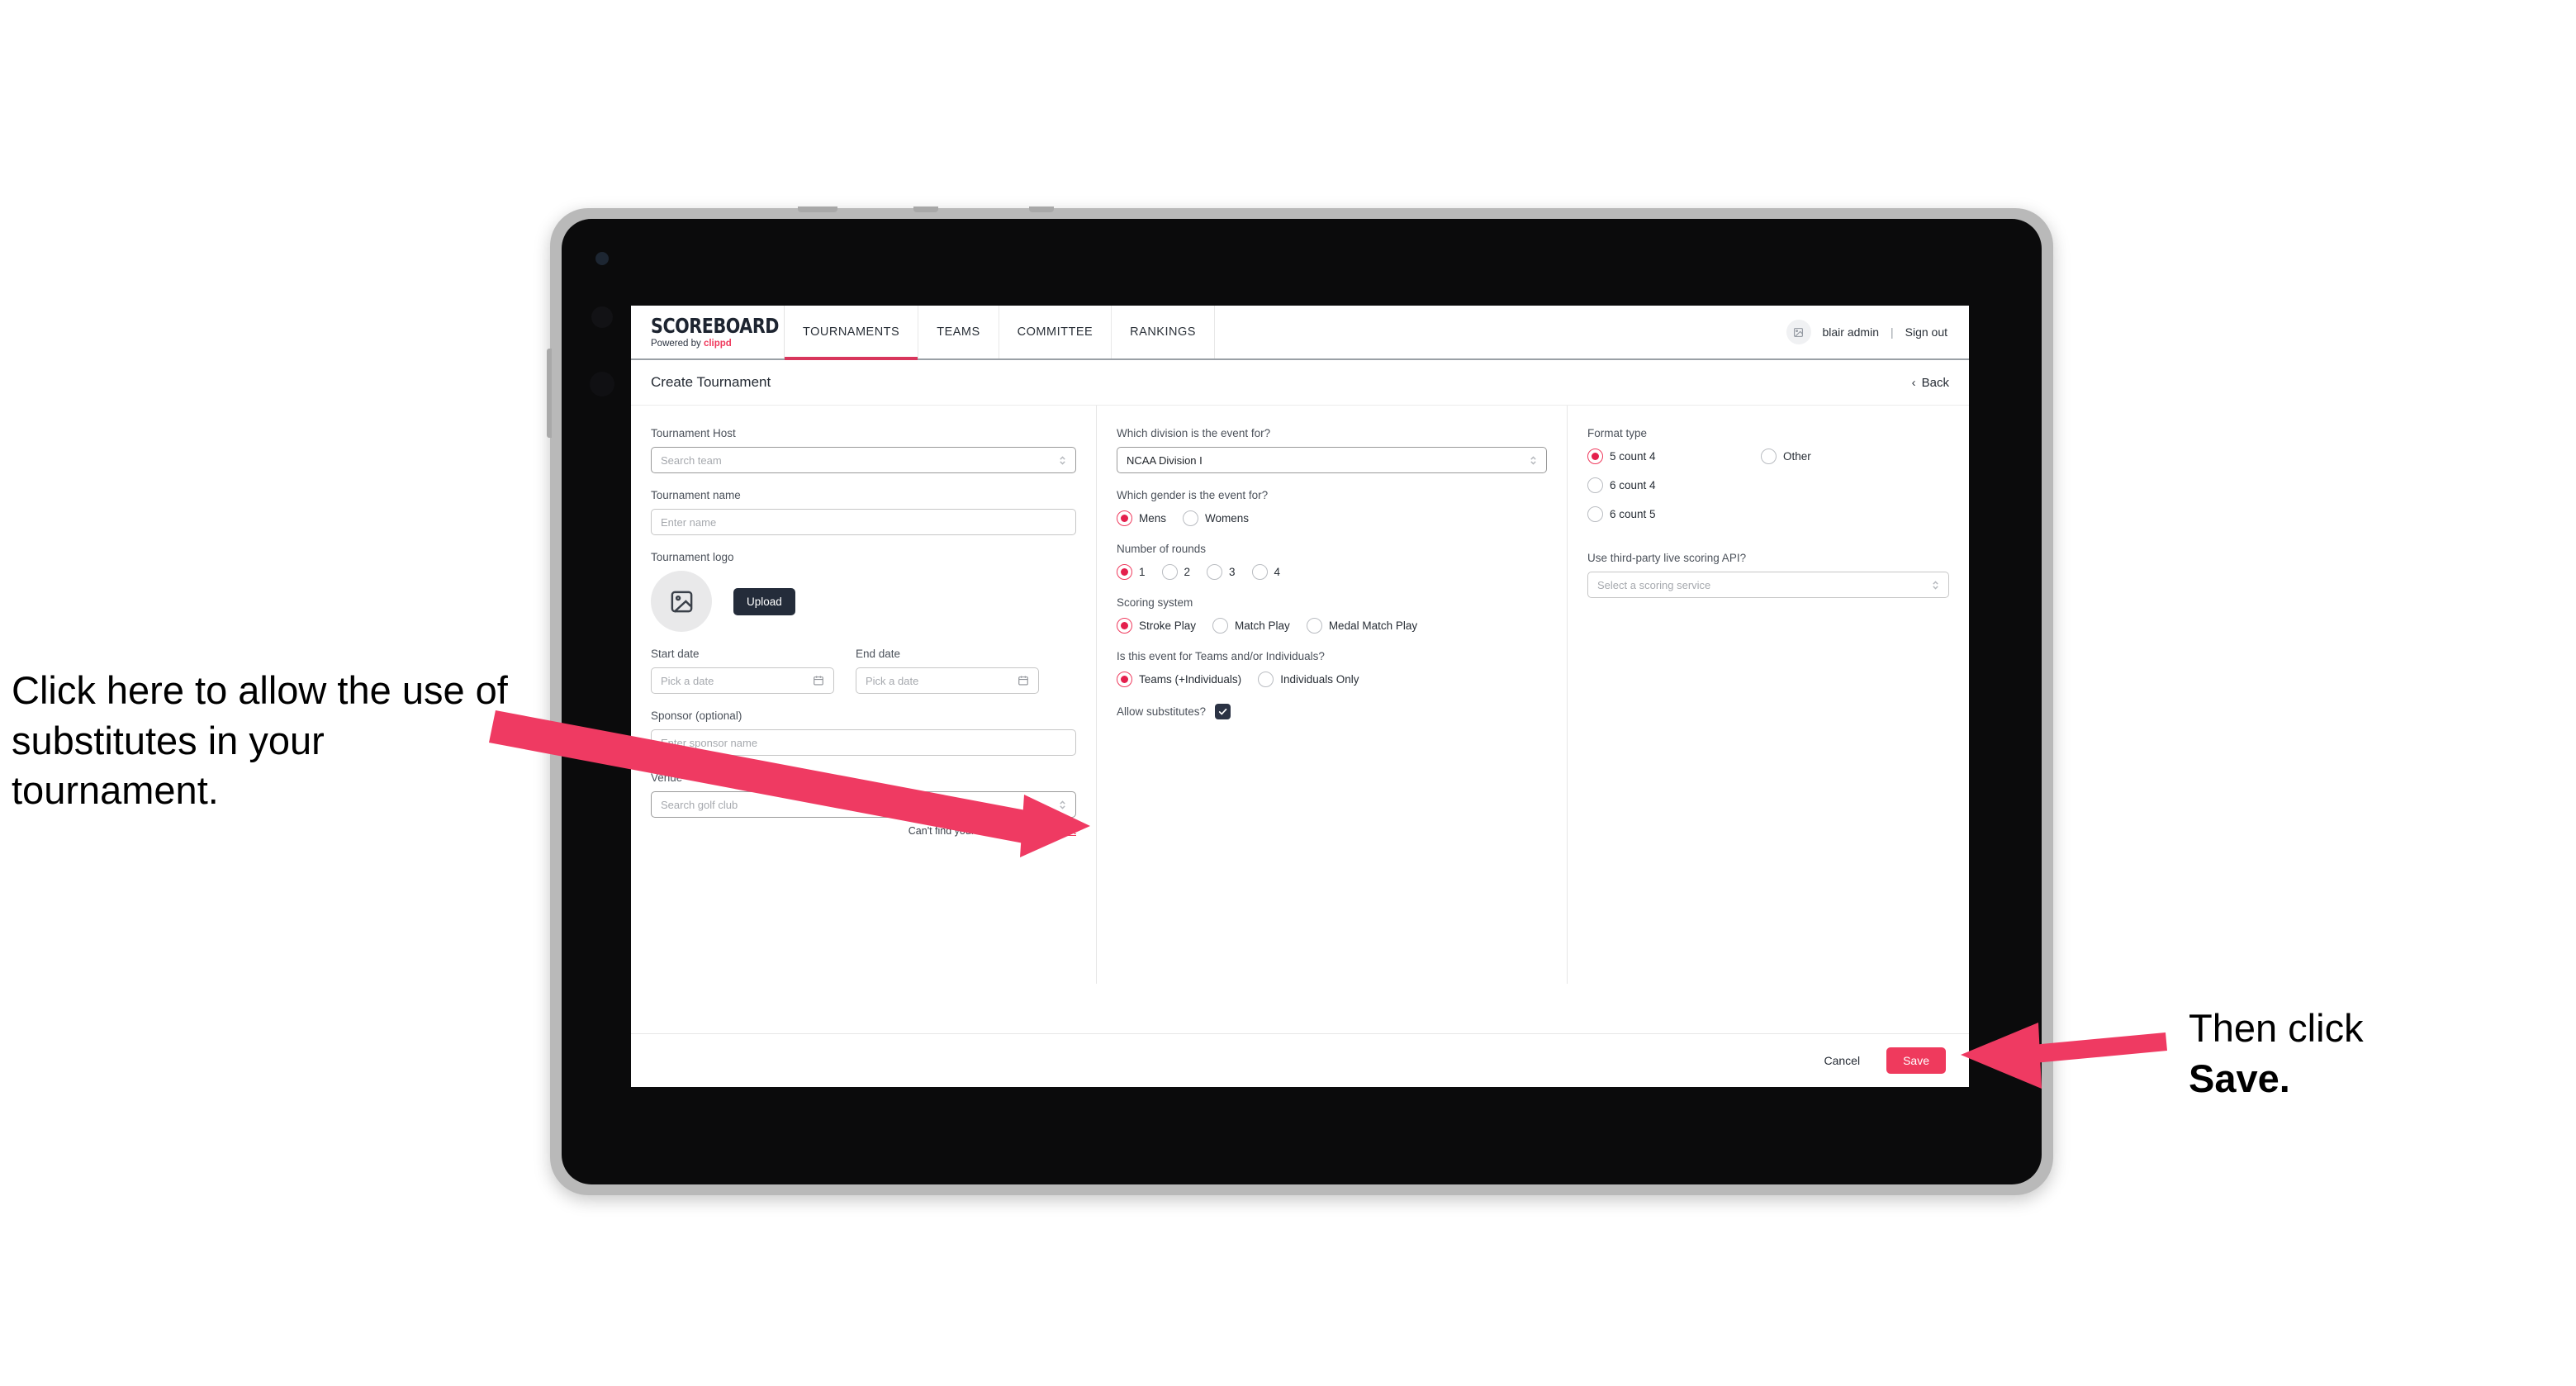  I want to click on scoring-api-placeholder: Select a scoring service, so click(1654, 584).